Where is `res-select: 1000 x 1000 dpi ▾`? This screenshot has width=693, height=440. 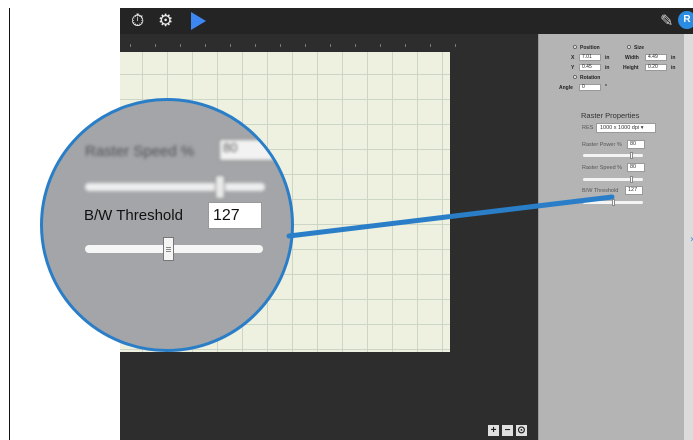 res-select: 1000 x 1000 dpi ▾ is located at coordinates (626, 128).